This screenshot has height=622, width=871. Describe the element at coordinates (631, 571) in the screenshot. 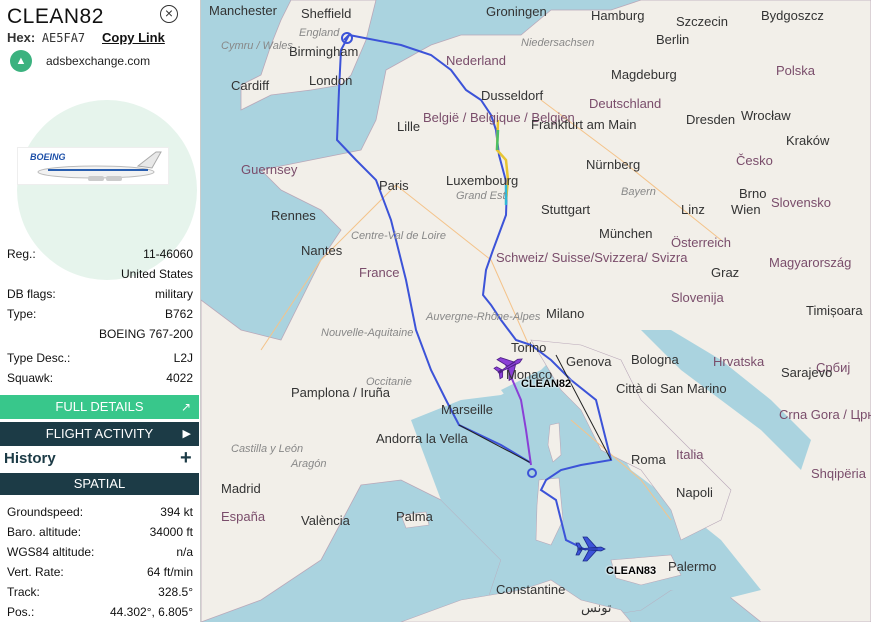

I see `aircraft-label-clean83: CLEAN83` at that location.